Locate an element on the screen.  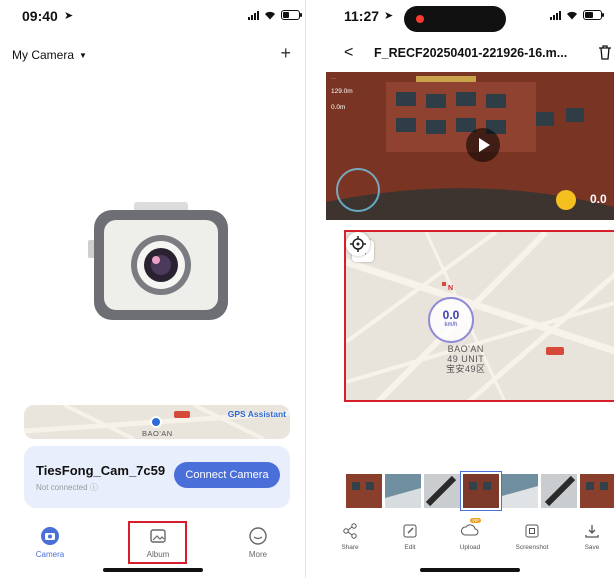
recording-dot-icon is located at coordinates (420, 19).